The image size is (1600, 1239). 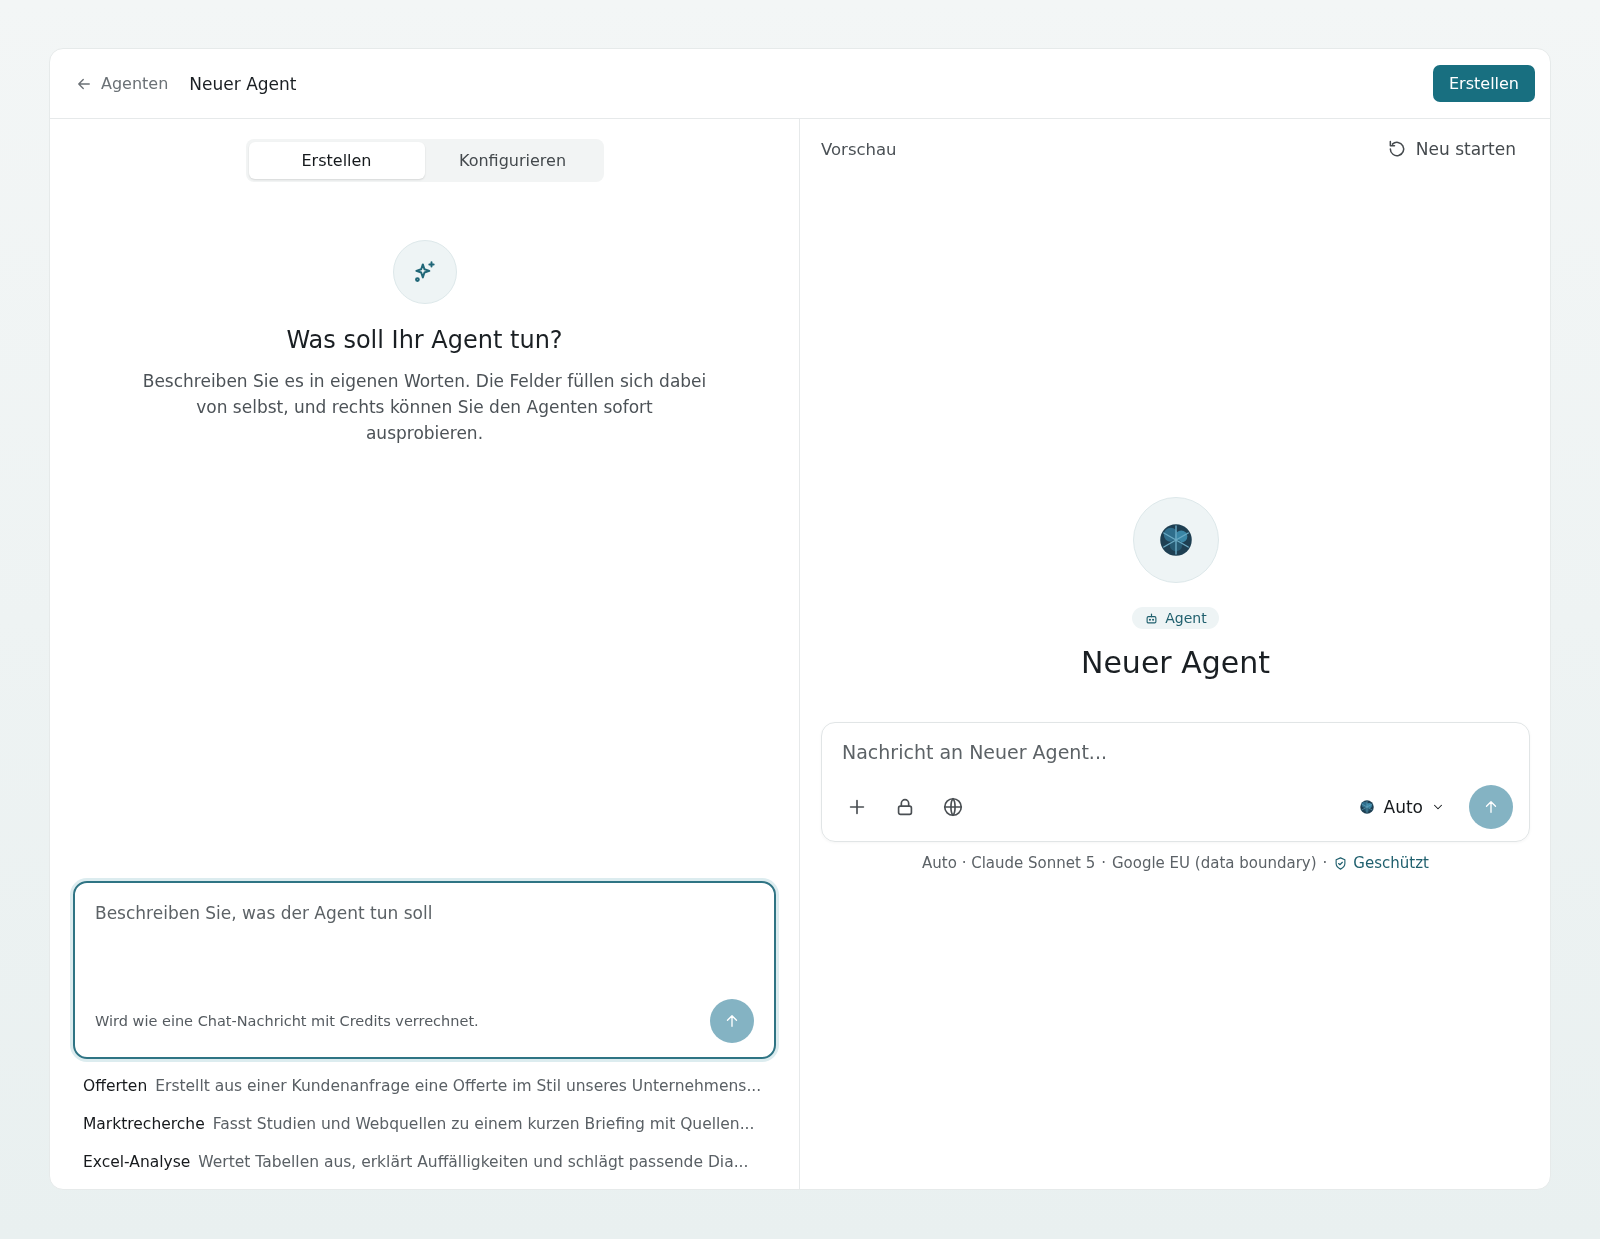 What do you see at coordinates (1381, 863) in the screenshot?
I see `protection-status: Geschützt` at bounding box center [1381, 863].